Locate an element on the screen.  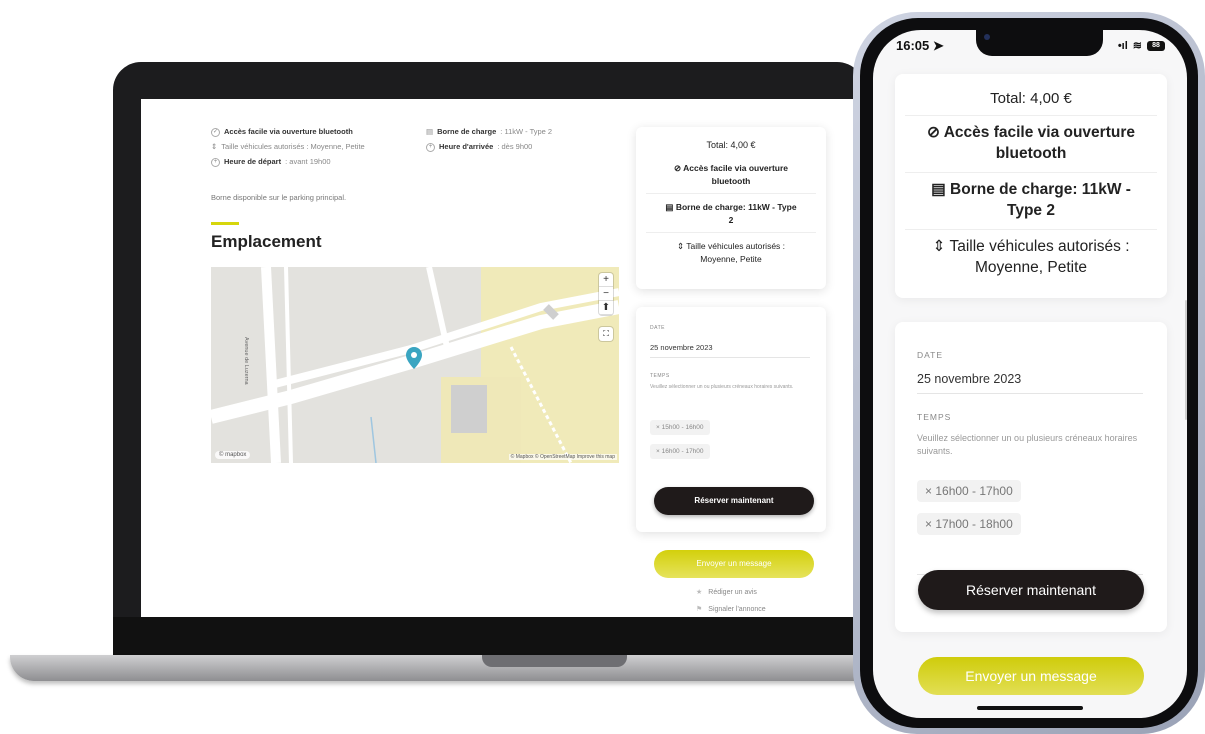
section-title: Emplacement is located at coordinates (266, 241).